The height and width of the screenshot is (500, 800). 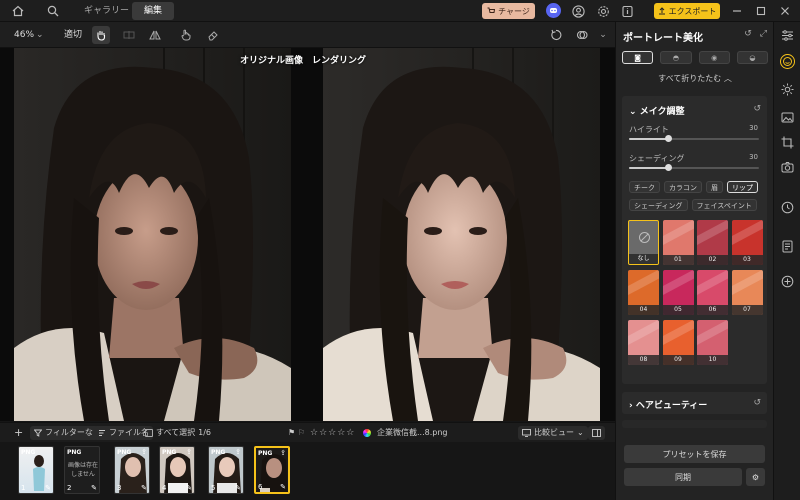 What do you see at coordinates (508, 11) in the screenshot?
I see `charge-button: チャージ` at bounding box center [508, 11].